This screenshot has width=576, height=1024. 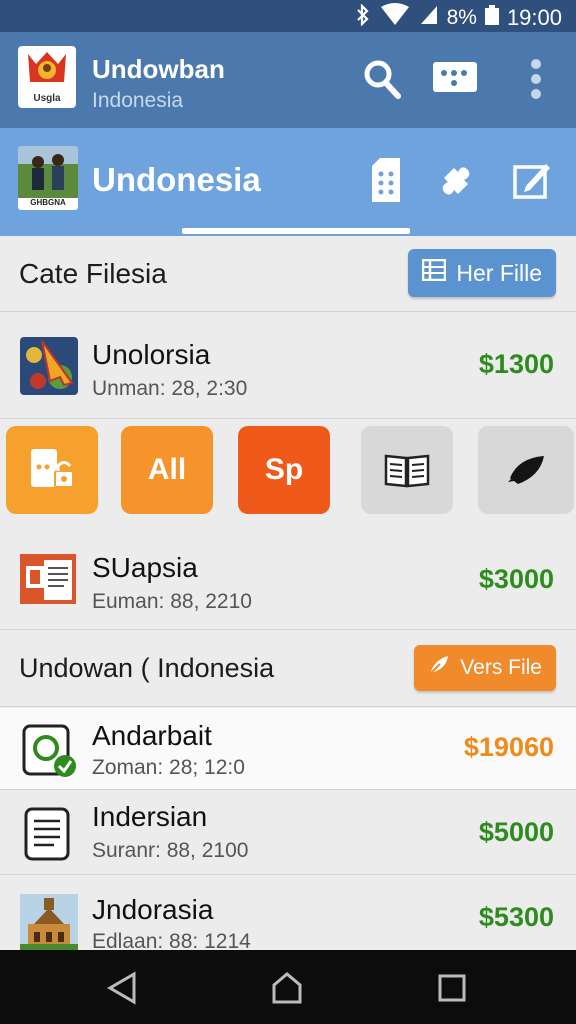 I want to click on button-label: Her Fille, so click(x=499, y=272).